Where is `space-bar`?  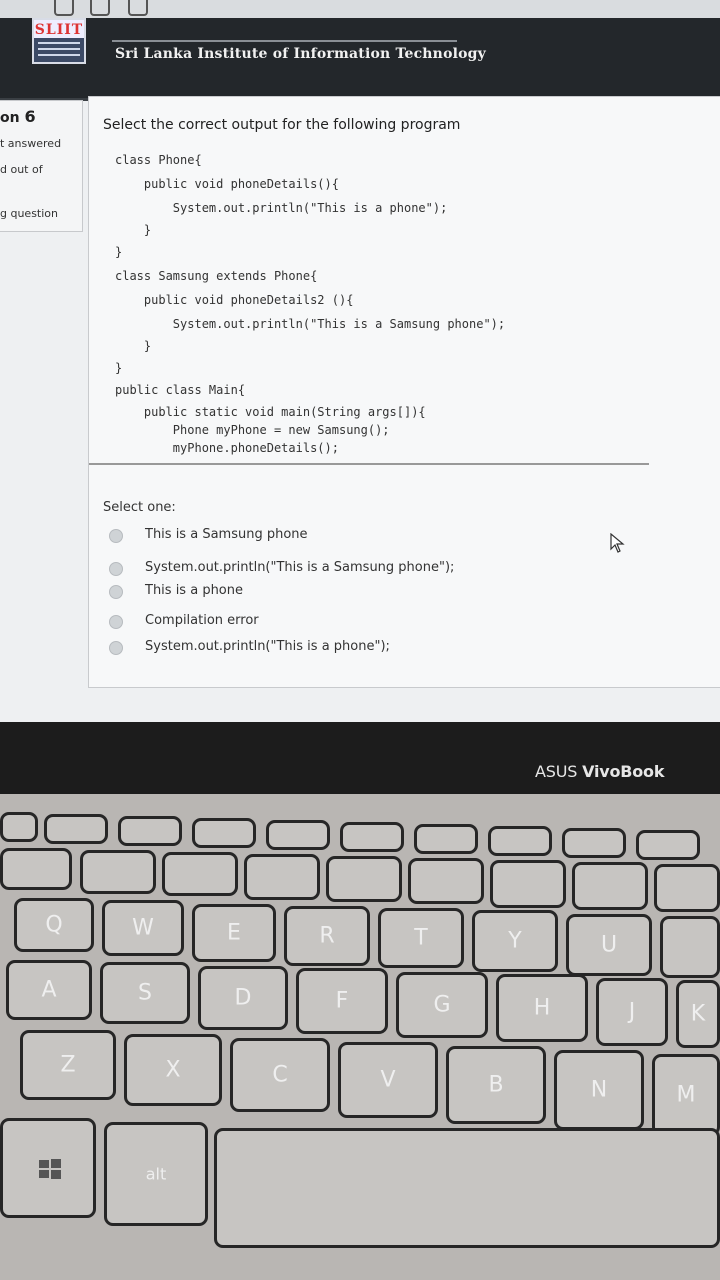 space-bar is located at coordinates (467, 1188).